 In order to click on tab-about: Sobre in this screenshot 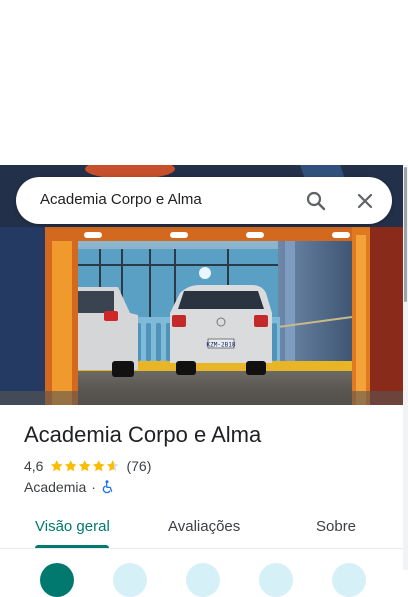, I will do `click(335, 528)`.